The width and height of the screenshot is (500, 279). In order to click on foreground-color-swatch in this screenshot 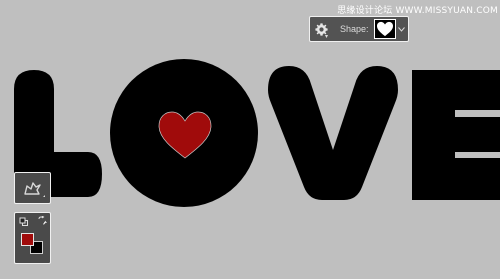, I will do `click(27, 239)`.